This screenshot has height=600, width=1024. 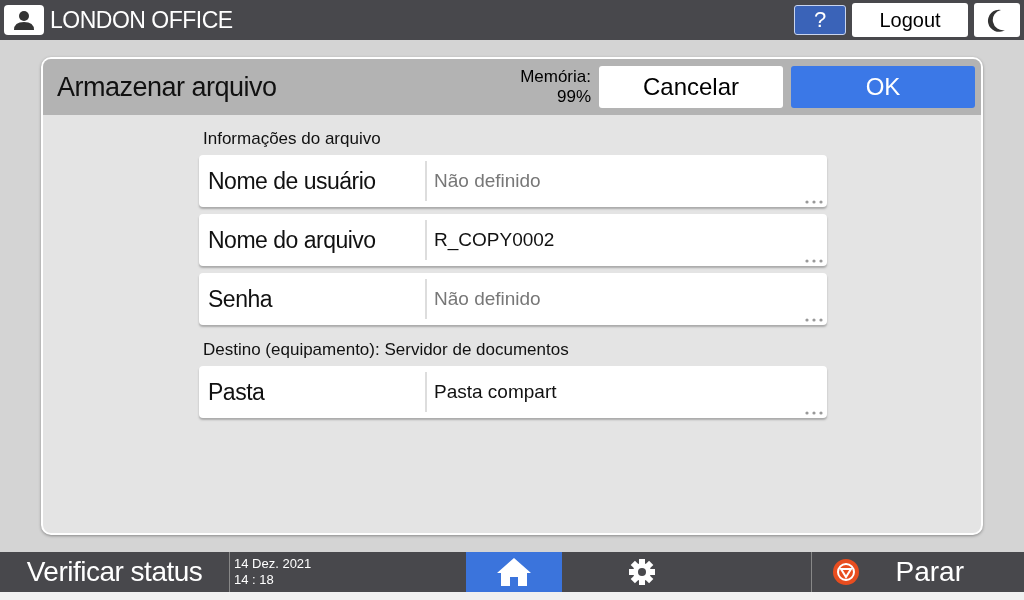 I want to click on dialog-title: Armazenar arquivo, so click(x=167, y=87).